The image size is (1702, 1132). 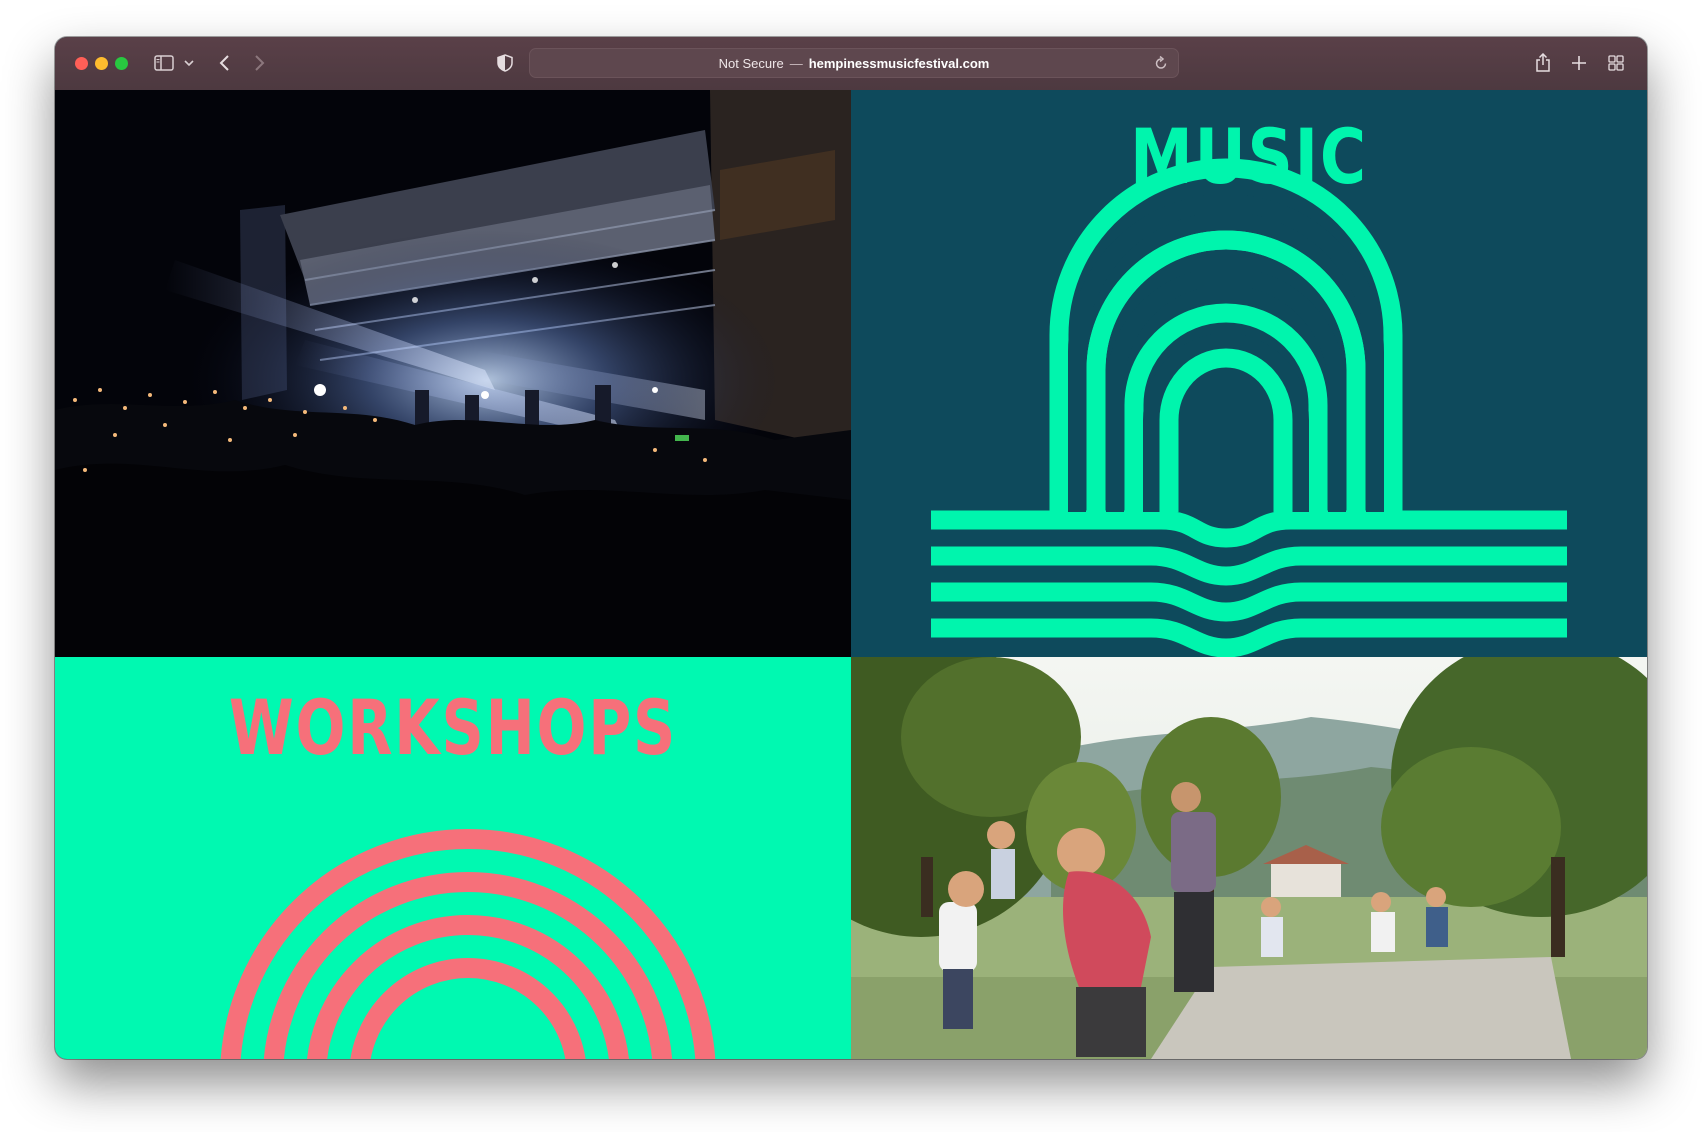 What do you see at coordinates (259, 63) in the screenshot?
I see `forward-arrow-icon` at bounding box center [259, 63].